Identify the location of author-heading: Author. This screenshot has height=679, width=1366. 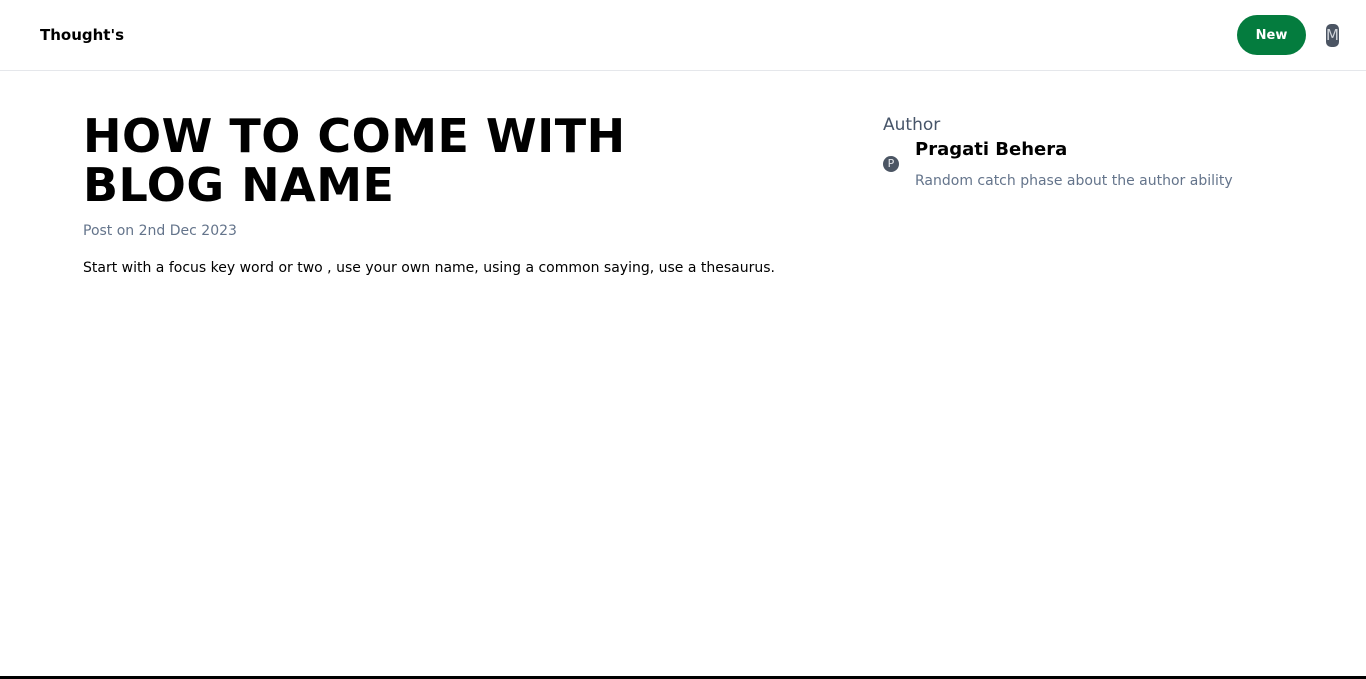
(912, 125).